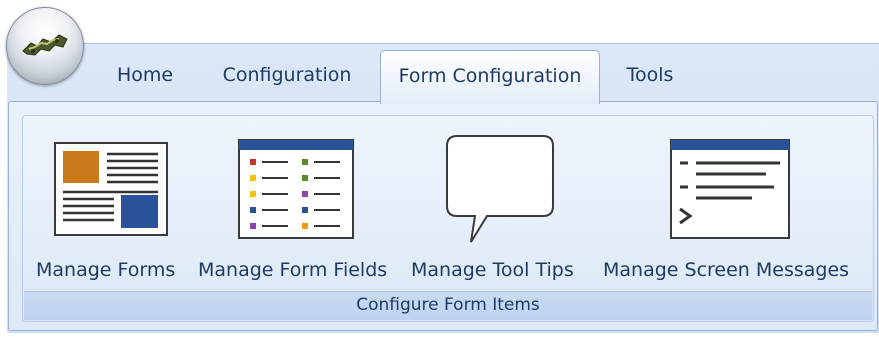 The image size is (879, 343). I want to click on manage-screen-messages-label: Manage Screen Messages, so click(726, 270).